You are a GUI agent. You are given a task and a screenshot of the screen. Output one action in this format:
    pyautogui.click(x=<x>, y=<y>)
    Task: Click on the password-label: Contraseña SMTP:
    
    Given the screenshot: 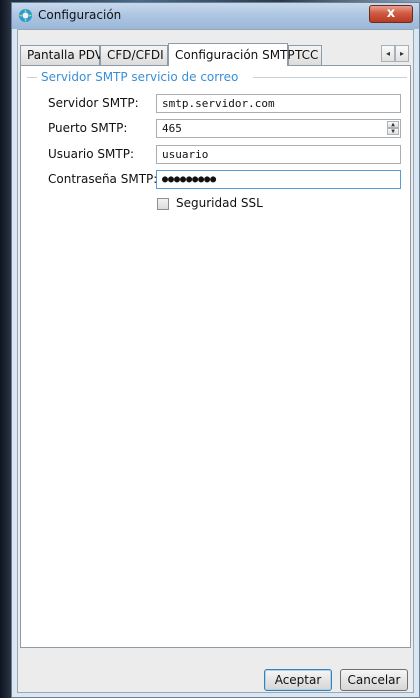 What is the action you would take?
    pyautogui.click(x=103, y=179)
    